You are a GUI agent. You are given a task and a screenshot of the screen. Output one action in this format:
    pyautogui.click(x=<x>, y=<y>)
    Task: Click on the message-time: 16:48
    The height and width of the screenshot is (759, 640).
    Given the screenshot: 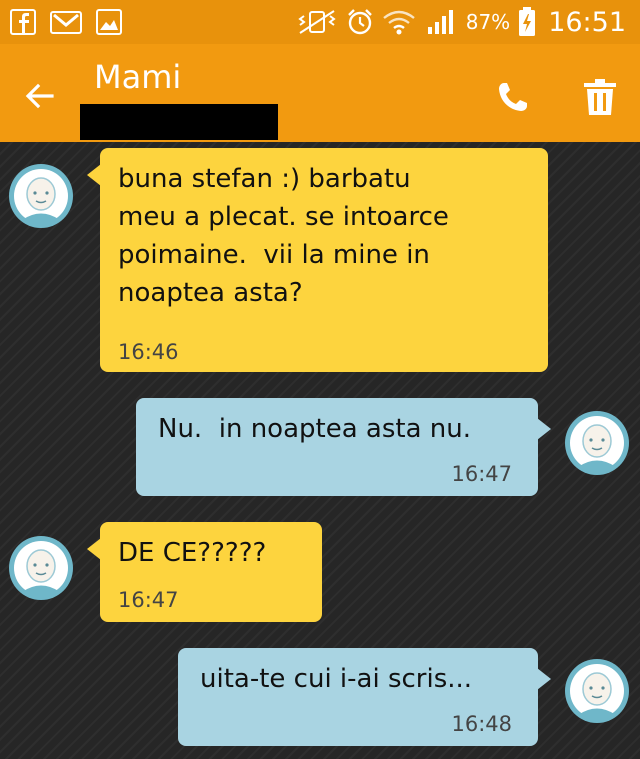 What is the action you would take?
    pyautogui.click(x=481, y=724)
    